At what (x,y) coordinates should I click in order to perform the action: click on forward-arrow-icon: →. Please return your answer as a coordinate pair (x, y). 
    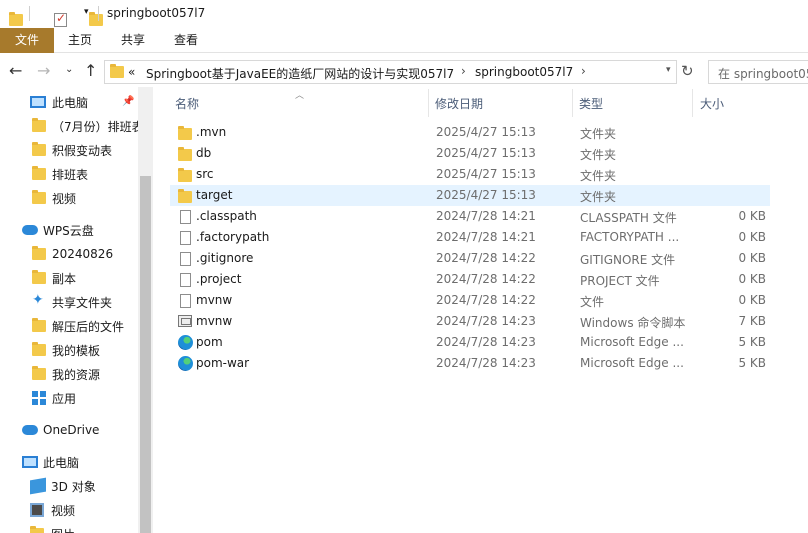
    Looking at the image, I should click on (43, 70).